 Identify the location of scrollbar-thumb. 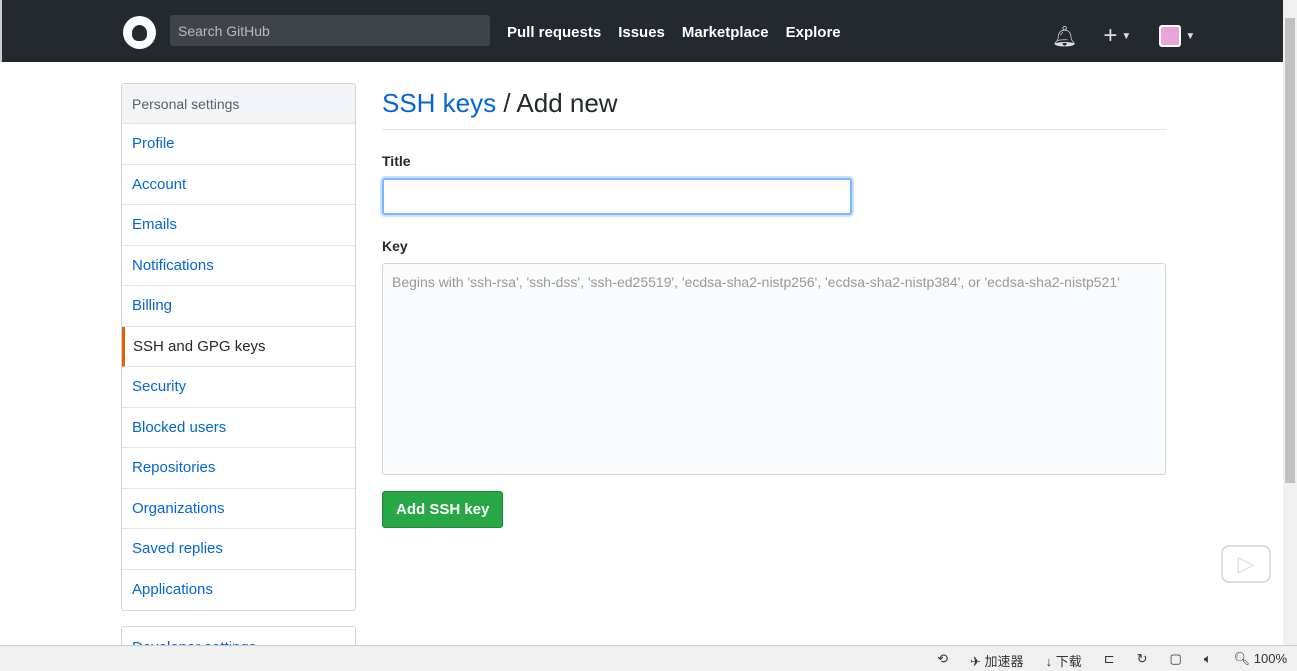
(1290, 250).